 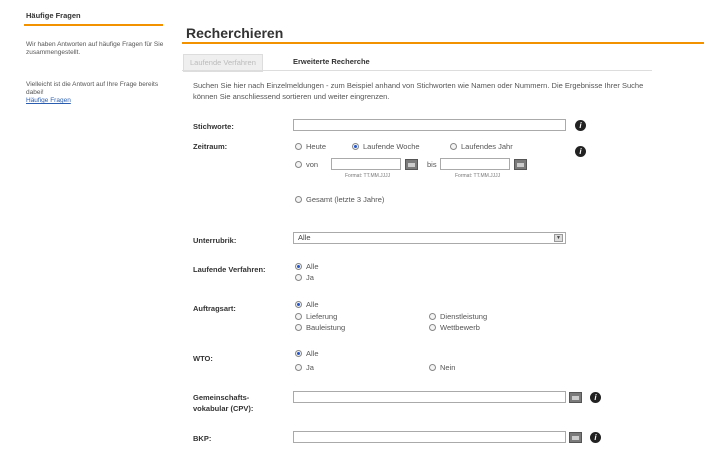 I want to click on option-label: Laufendes Jahr, so click(x=487, y=146).